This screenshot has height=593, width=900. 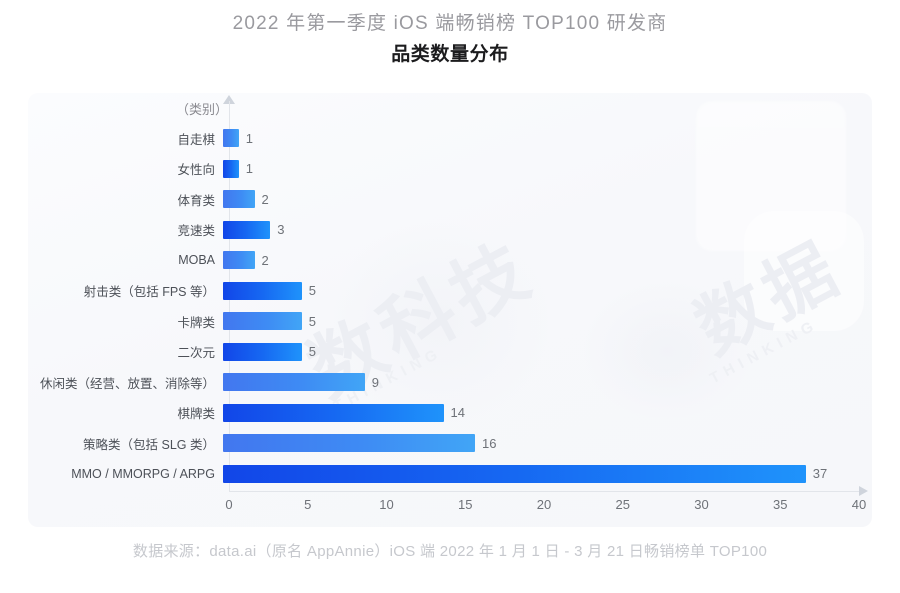 What do you see at coordinates (859, 504) in the screenshot?
I see `x-tick-label: 40` at bounding box center [859, 504].